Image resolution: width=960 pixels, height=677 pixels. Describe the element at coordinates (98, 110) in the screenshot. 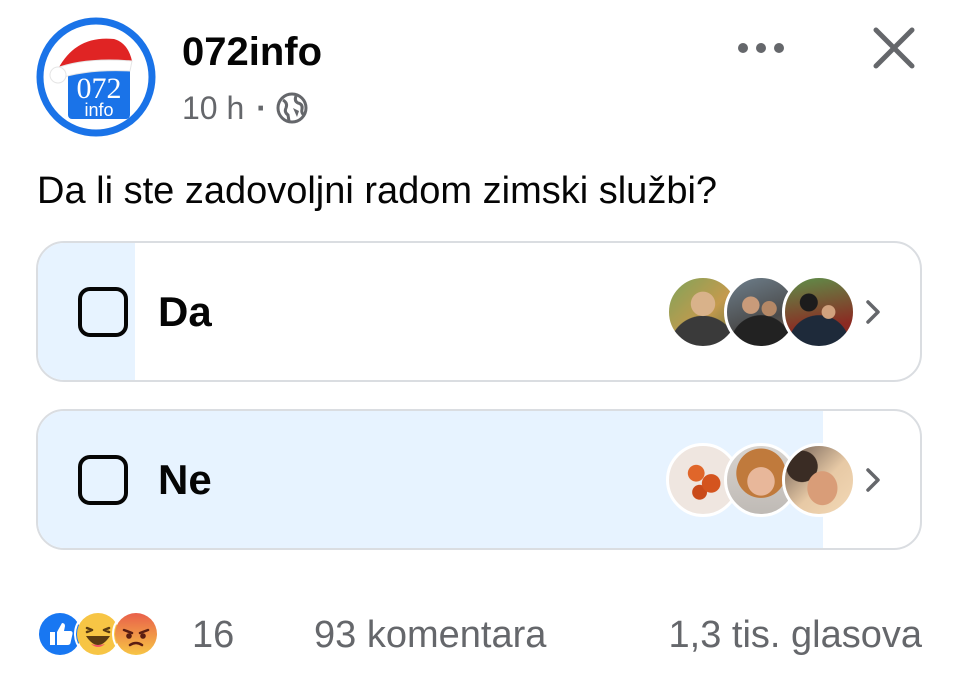

I see `svg-text: info` at that location.